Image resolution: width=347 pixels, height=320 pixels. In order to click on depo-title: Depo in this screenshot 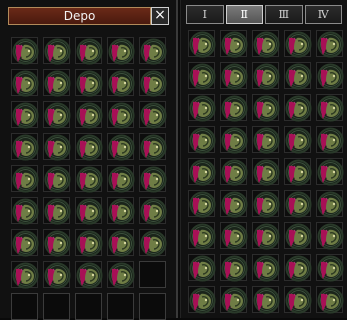, I will do `click(79, 16)`.